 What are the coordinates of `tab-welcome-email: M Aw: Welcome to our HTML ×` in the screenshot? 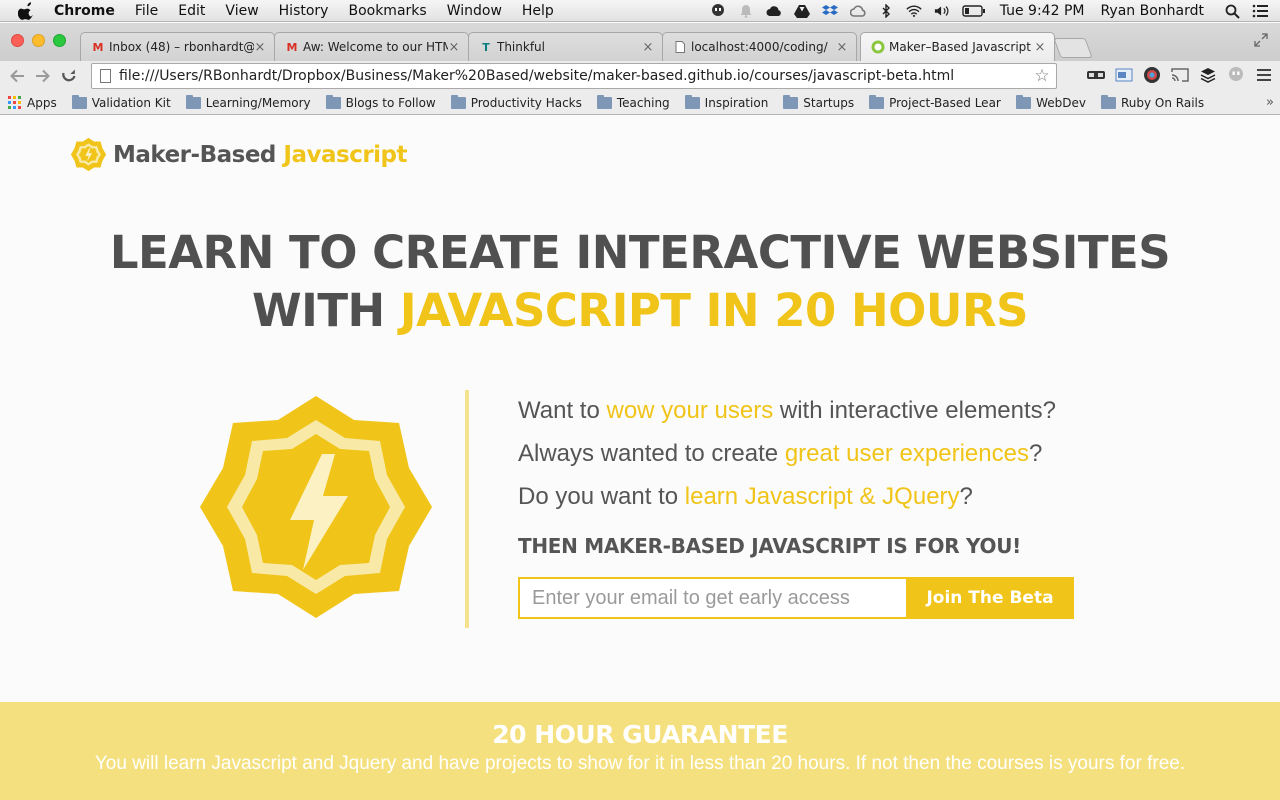 It's located at (371, 46).